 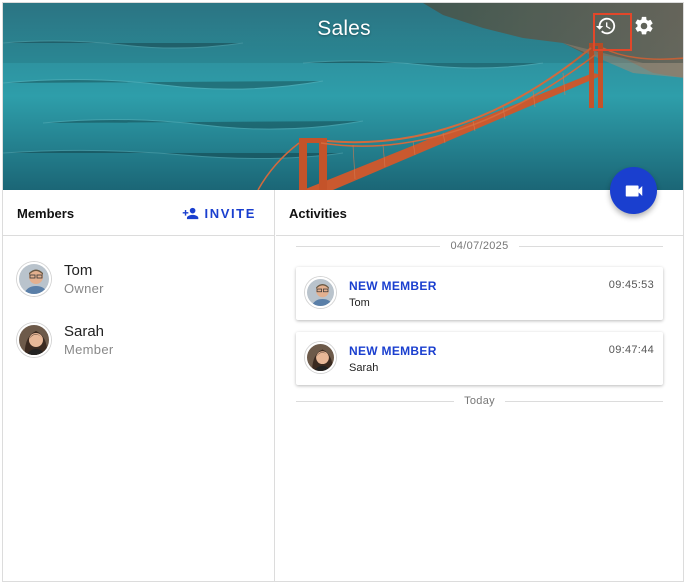 I want to click on member-role: Owner, so click(x=84, y=288).